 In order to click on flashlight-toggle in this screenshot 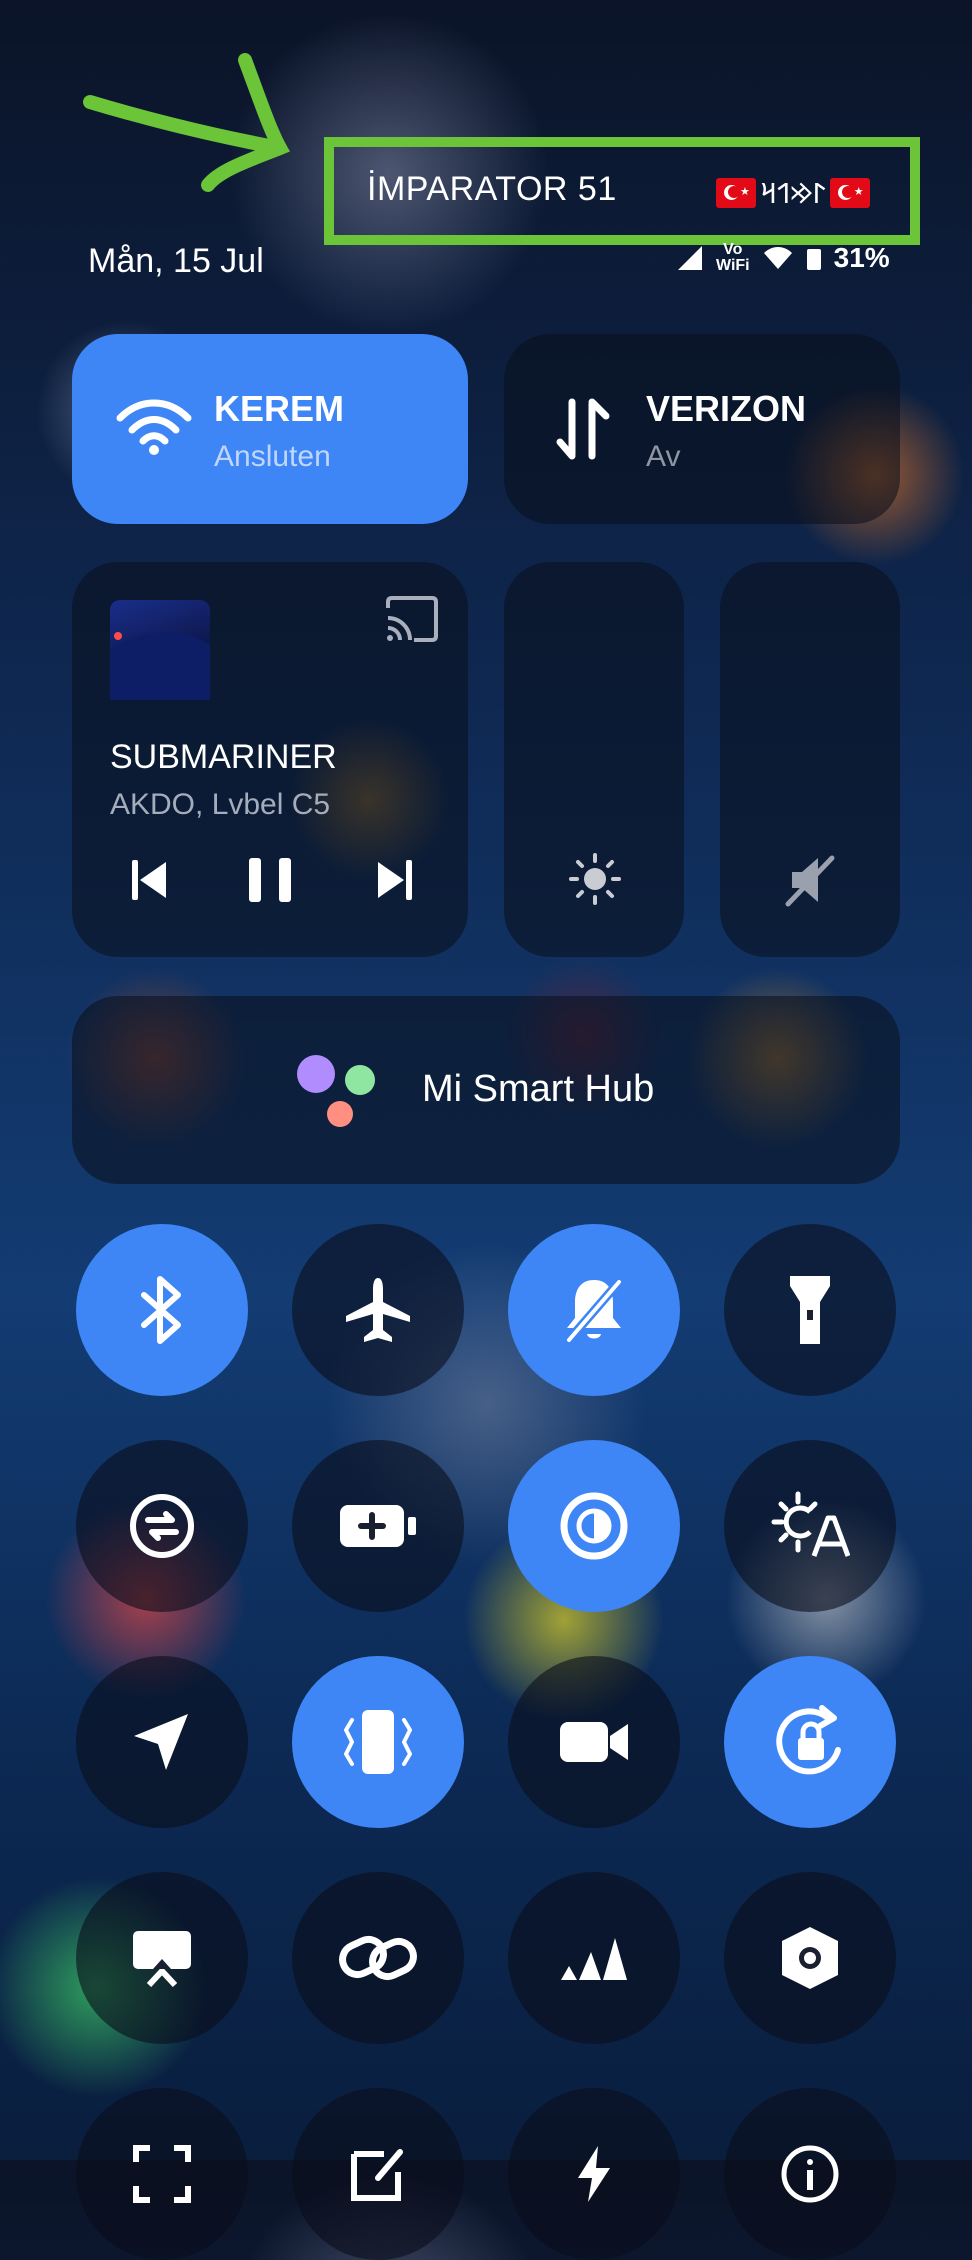, I will do `click(810, 1310)`.